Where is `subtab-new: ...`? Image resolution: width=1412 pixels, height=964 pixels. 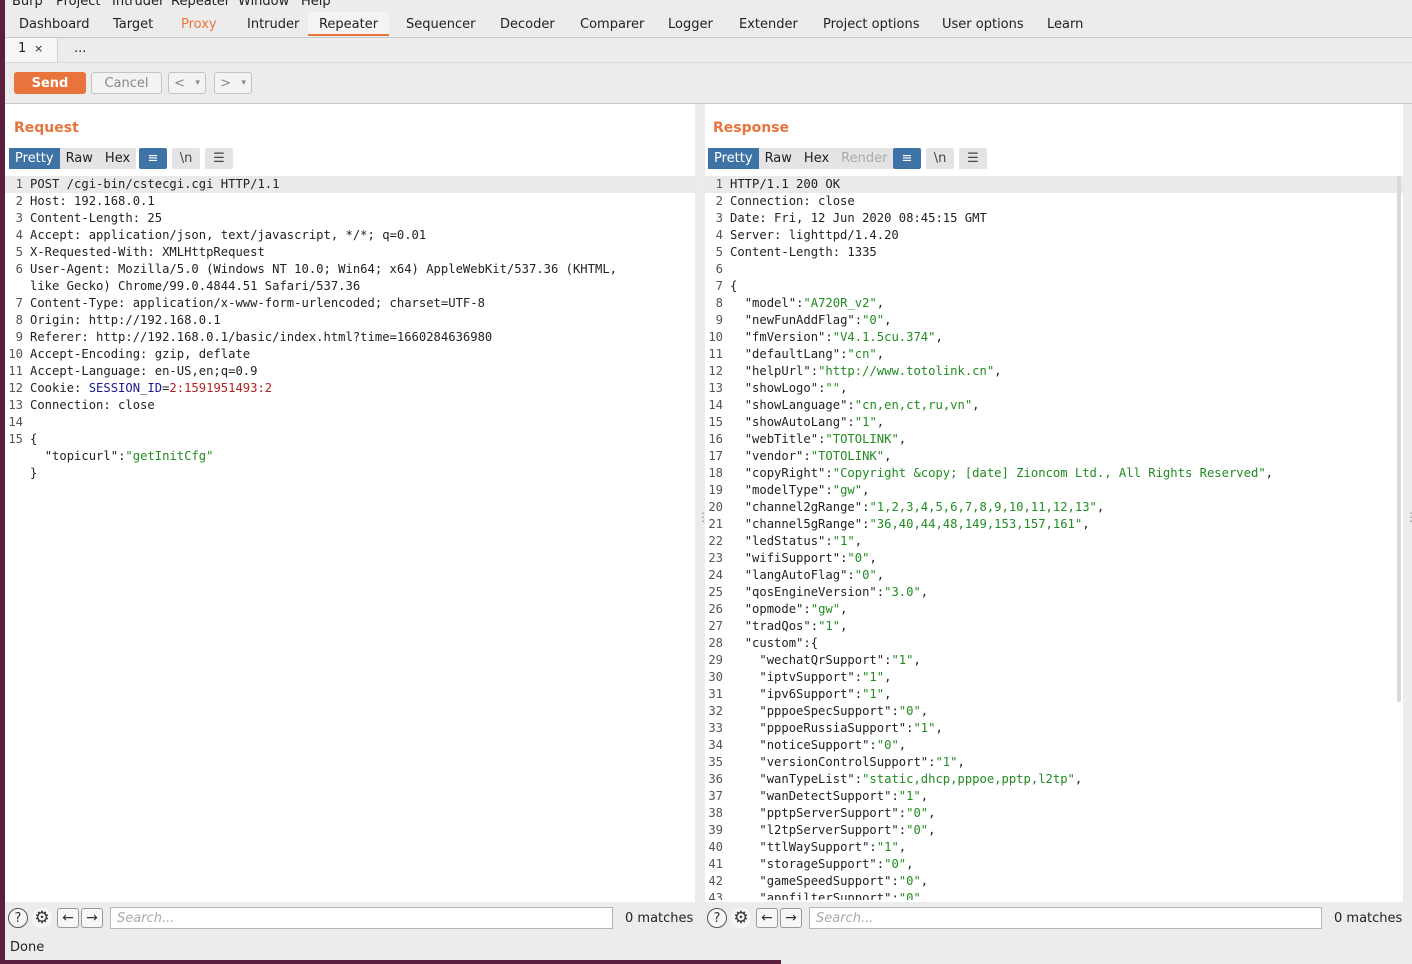 subtab-new: ... is located at coordinates (80, 48).